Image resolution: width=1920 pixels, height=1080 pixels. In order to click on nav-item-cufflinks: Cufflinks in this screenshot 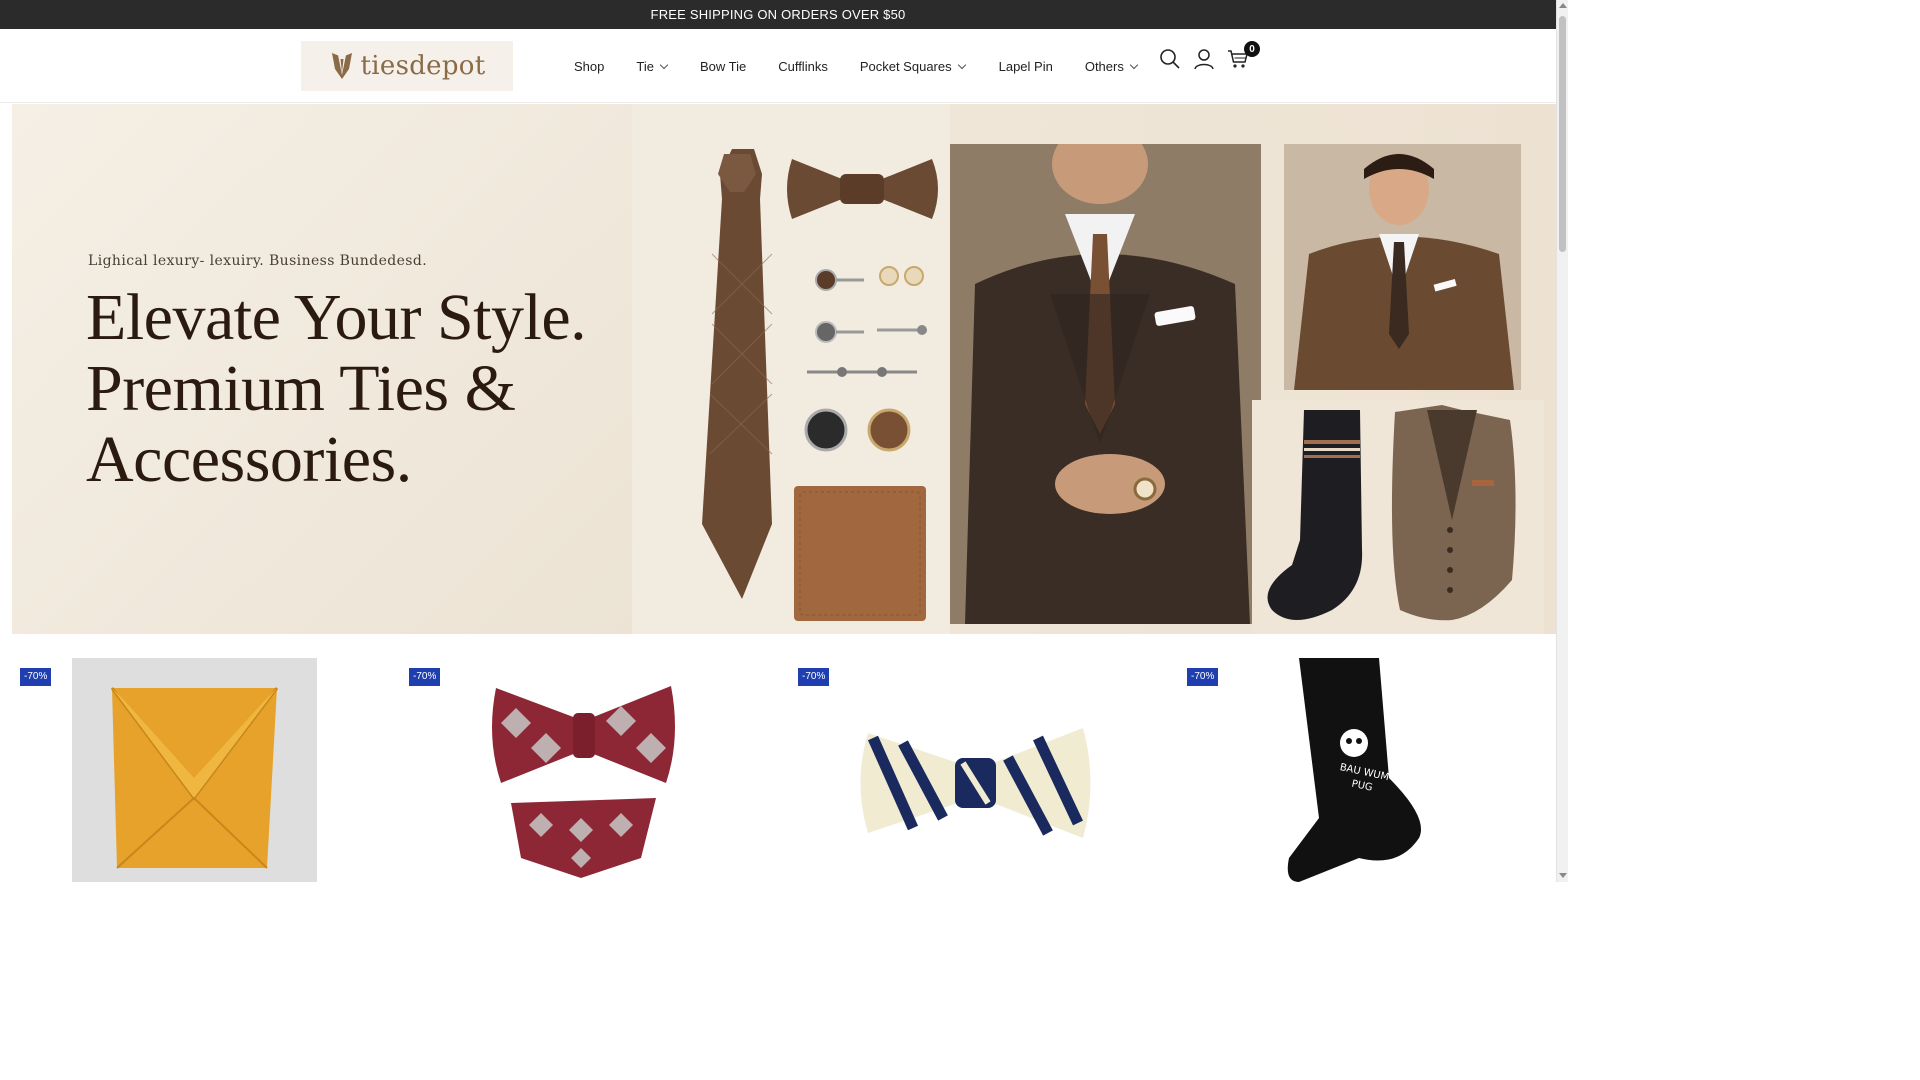, I will do `click(803, 66)`.